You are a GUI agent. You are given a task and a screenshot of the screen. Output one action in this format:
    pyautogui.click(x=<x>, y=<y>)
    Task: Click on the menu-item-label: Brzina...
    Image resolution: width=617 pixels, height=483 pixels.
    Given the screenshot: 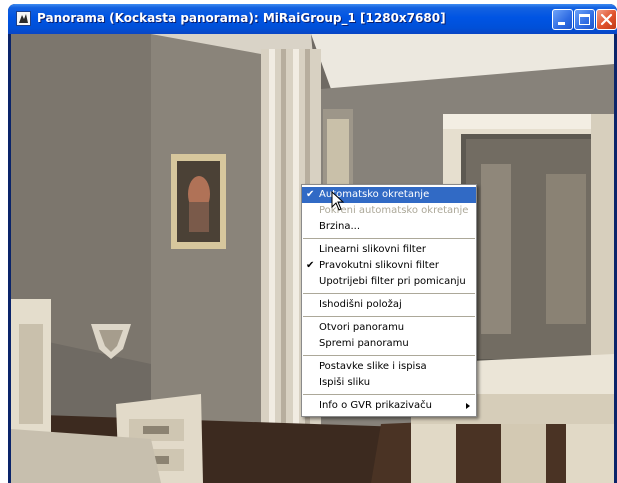 What is the action you would take?
    pyautogui.click(x=340, y=226)
    